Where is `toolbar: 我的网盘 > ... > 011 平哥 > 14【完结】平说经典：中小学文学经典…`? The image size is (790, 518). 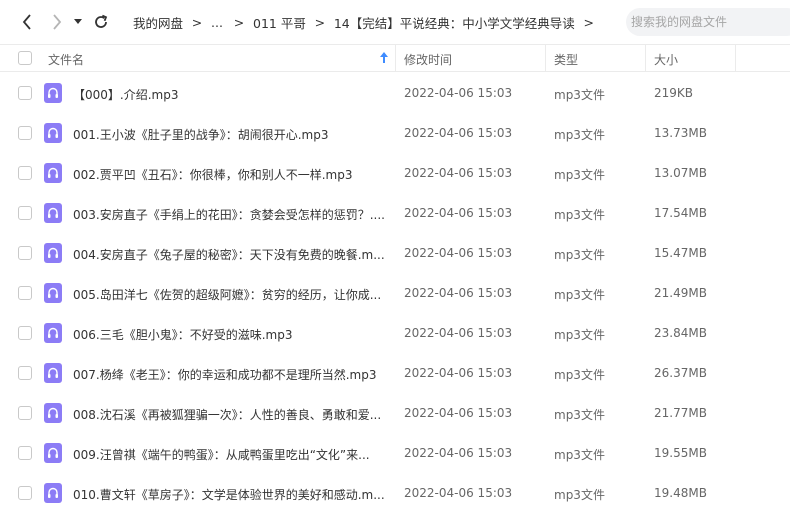 toolbar: 我的网盘 > ... > 011 平哥 > 14【完结】平说经典：中小学文学经典… is located at coordinates (395, 22).